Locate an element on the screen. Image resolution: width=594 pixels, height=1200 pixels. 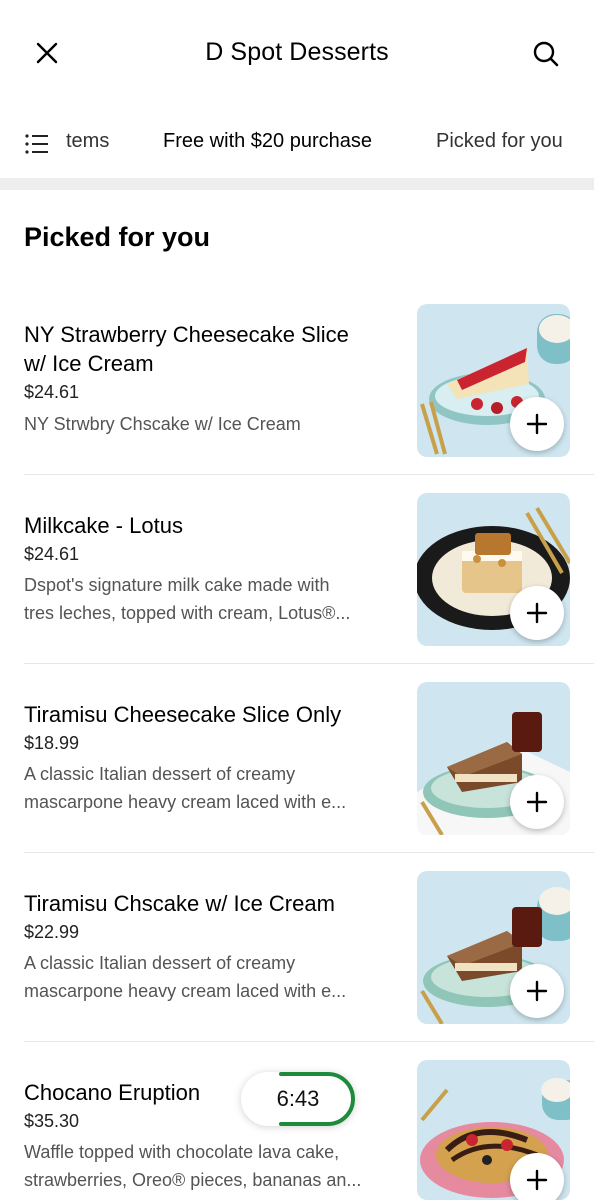
item-name: Milkcake - Lotus is located at coordinates (103, 525).